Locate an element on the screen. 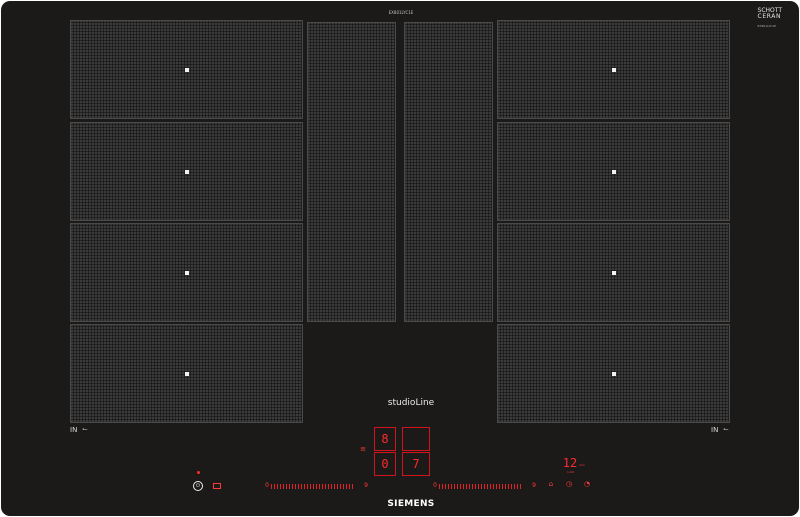 Image resolution: width=800 pixels, height=517 pixels. zone-display-bottom-left: 0 is located at coordinates (385, 464).